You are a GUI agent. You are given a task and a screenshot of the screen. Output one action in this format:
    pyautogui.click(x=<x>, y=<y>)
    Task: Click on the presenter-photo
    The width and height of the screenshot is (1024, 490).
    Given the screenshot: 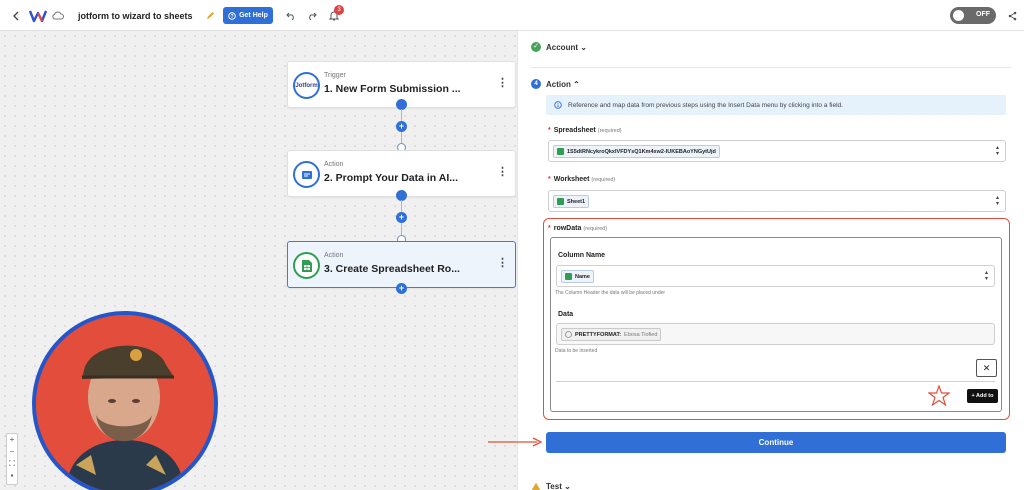 What is the action you would take?
    pyautogui.click(x=125, y=402)
    